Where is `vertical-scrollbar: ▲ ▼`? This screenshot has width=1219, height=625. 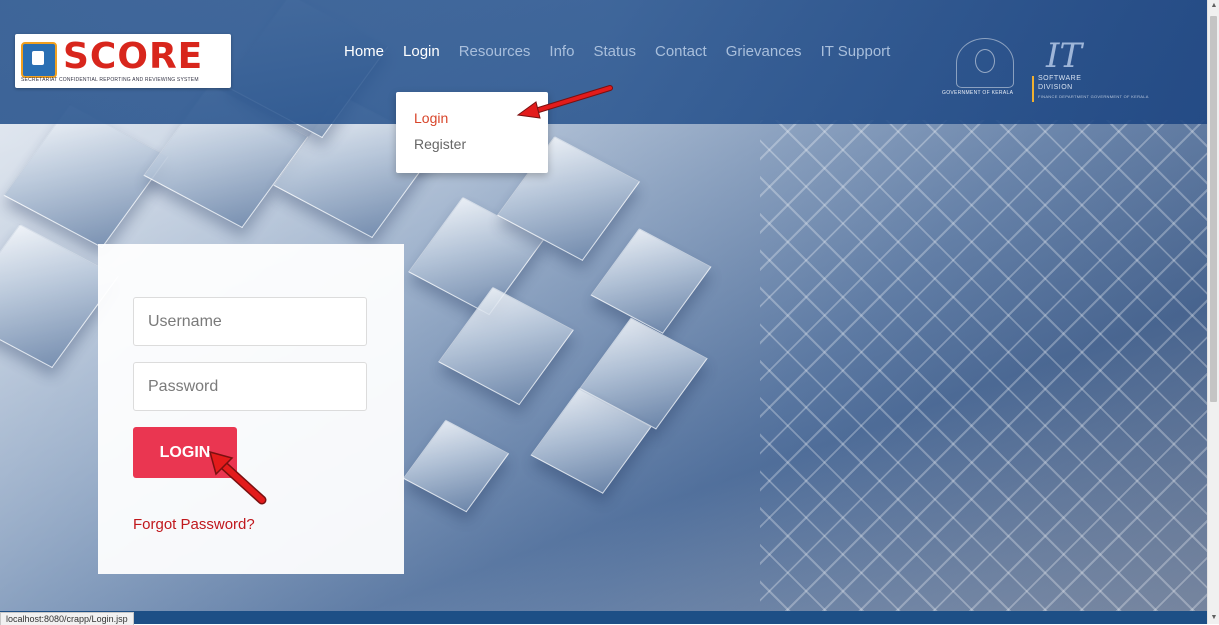
vertical-scrollbar: ▲ ▼ is located at coordinates (1213, 312).